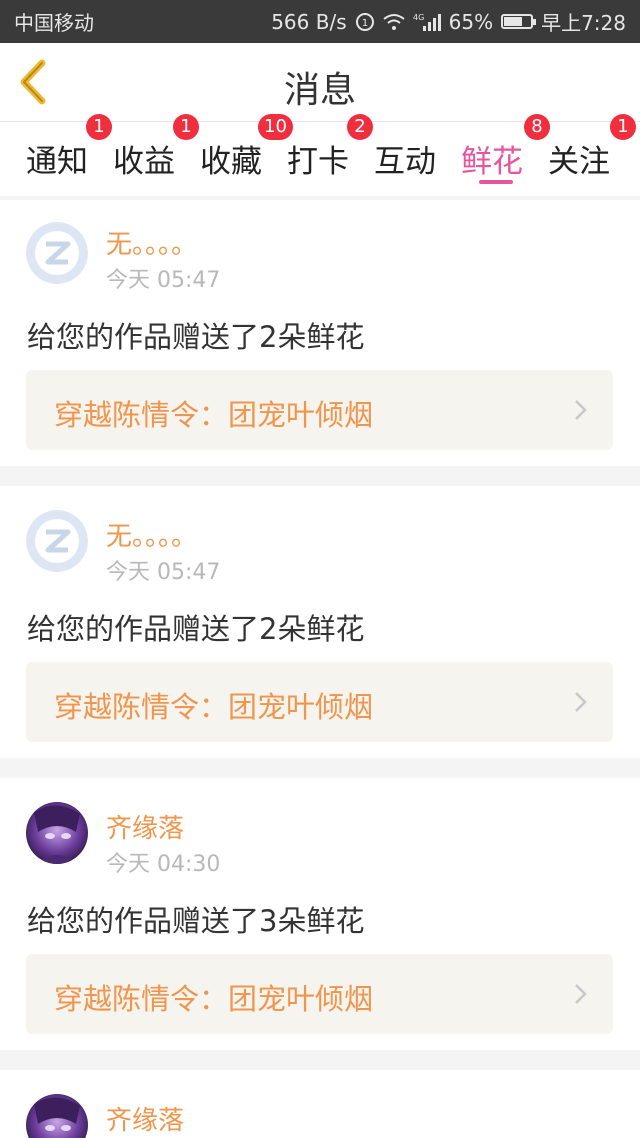  Describe the element at coordinates (405, 162) in the screenshot. I see `tab-label: 互动` at that location.